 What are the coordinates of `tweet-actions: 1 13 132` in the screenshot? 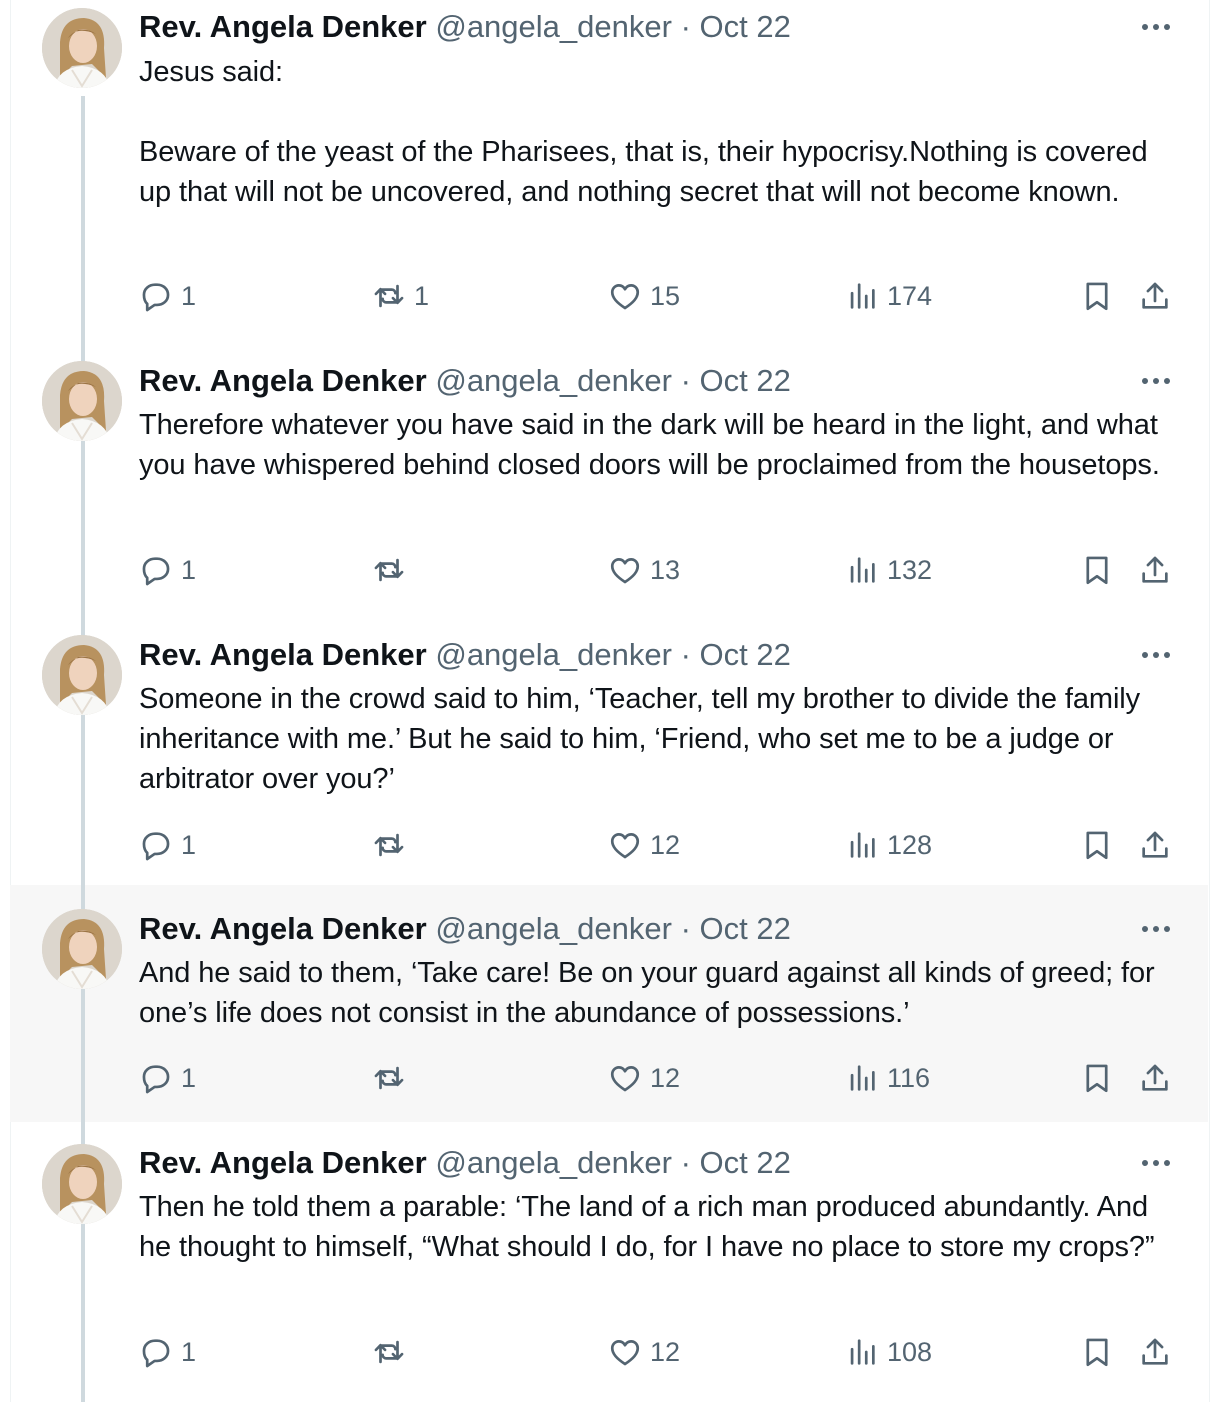 It's located at (609, 570).